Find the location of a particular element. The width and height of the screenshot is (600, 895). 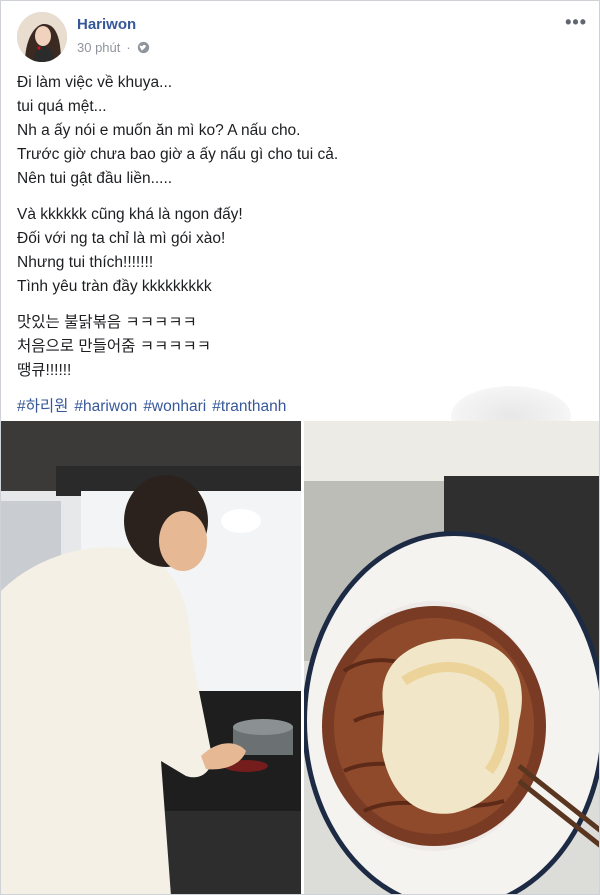

post-time: 30 phút is located at coordinates (98, 47).